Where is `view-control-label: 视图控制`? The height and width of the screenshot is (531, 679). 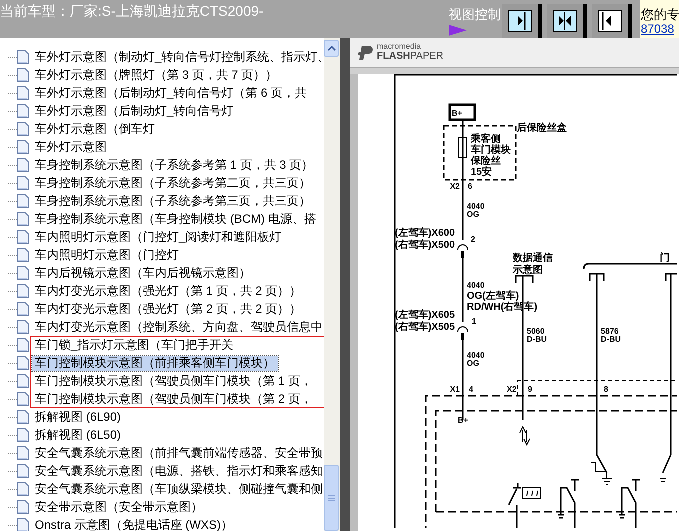 view-control-label: 视图控制 is located at coordinates (475, 15).